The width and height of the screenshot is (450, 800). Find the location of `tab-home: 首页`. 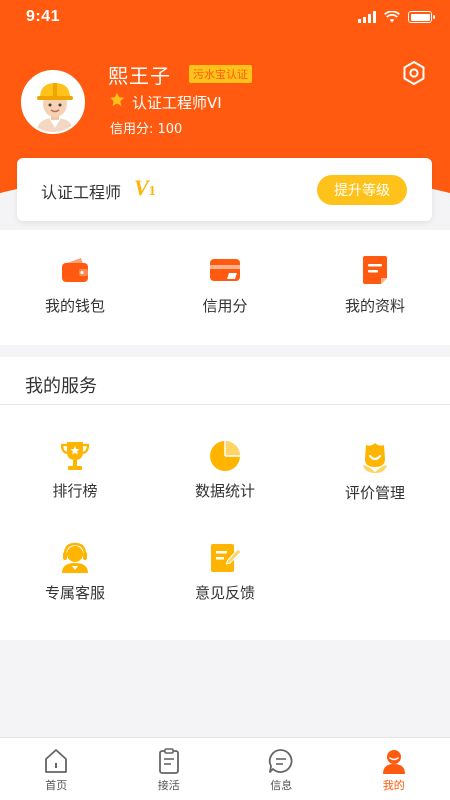

tab-home: 首页 is located at coordinates (56, 769).